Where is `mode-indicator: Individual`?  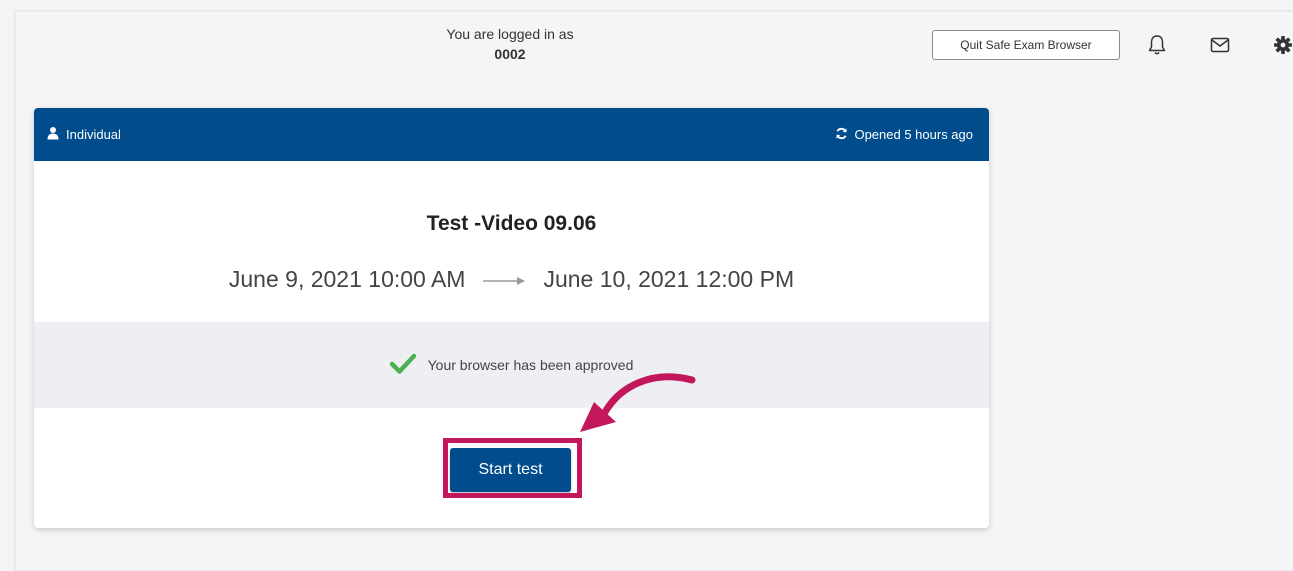 mode-indicator: Individual is located at coordinates (83, 134).